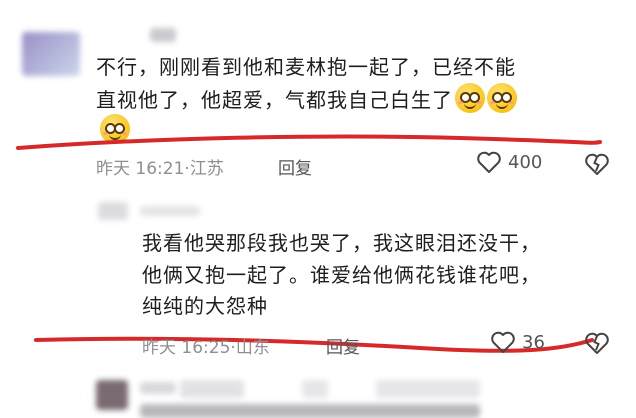  Describe the element at coordinates (186, 348) in the screenshot. I see `comment-time: 昨天 16:25` at that location.